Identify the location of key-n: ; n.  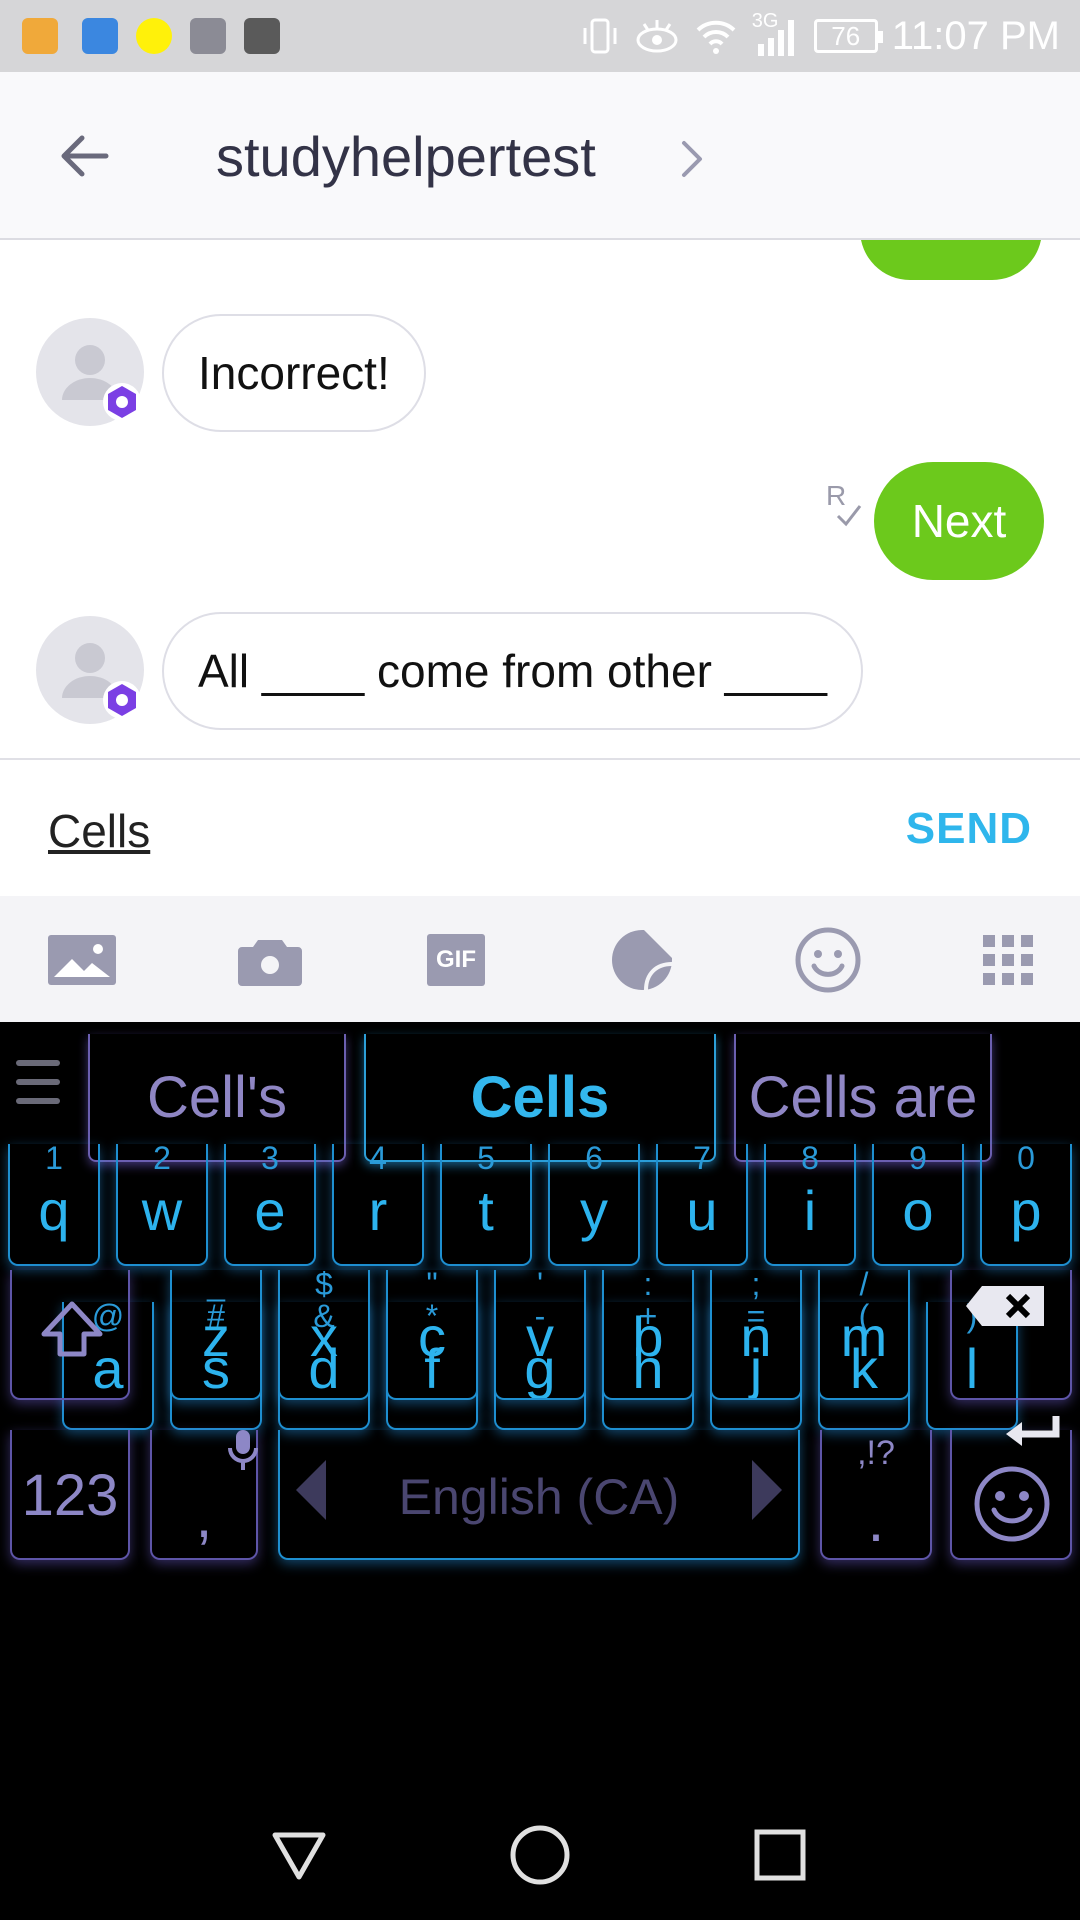
(756, 1333).